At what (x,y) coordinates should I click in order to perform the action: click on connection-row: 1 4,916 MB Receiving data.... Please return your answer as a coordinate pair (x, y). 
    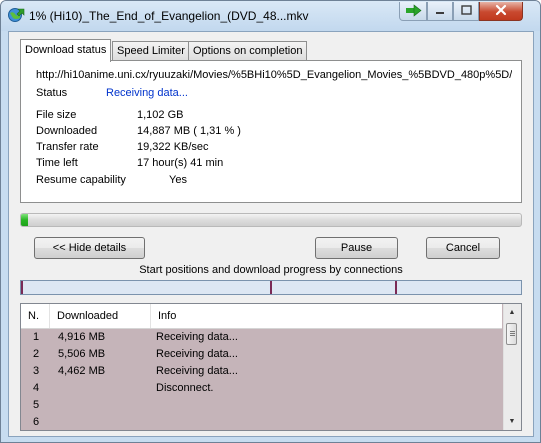
    Looking at the image, I should click on (261, 337).